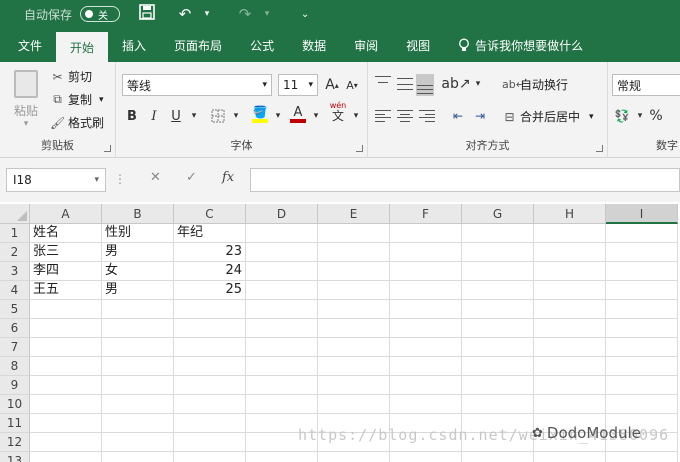  What do you see at coordinates (210, 290) in the screenshot?
I see `cell-c4: 25` at bounding box center [210, 290].